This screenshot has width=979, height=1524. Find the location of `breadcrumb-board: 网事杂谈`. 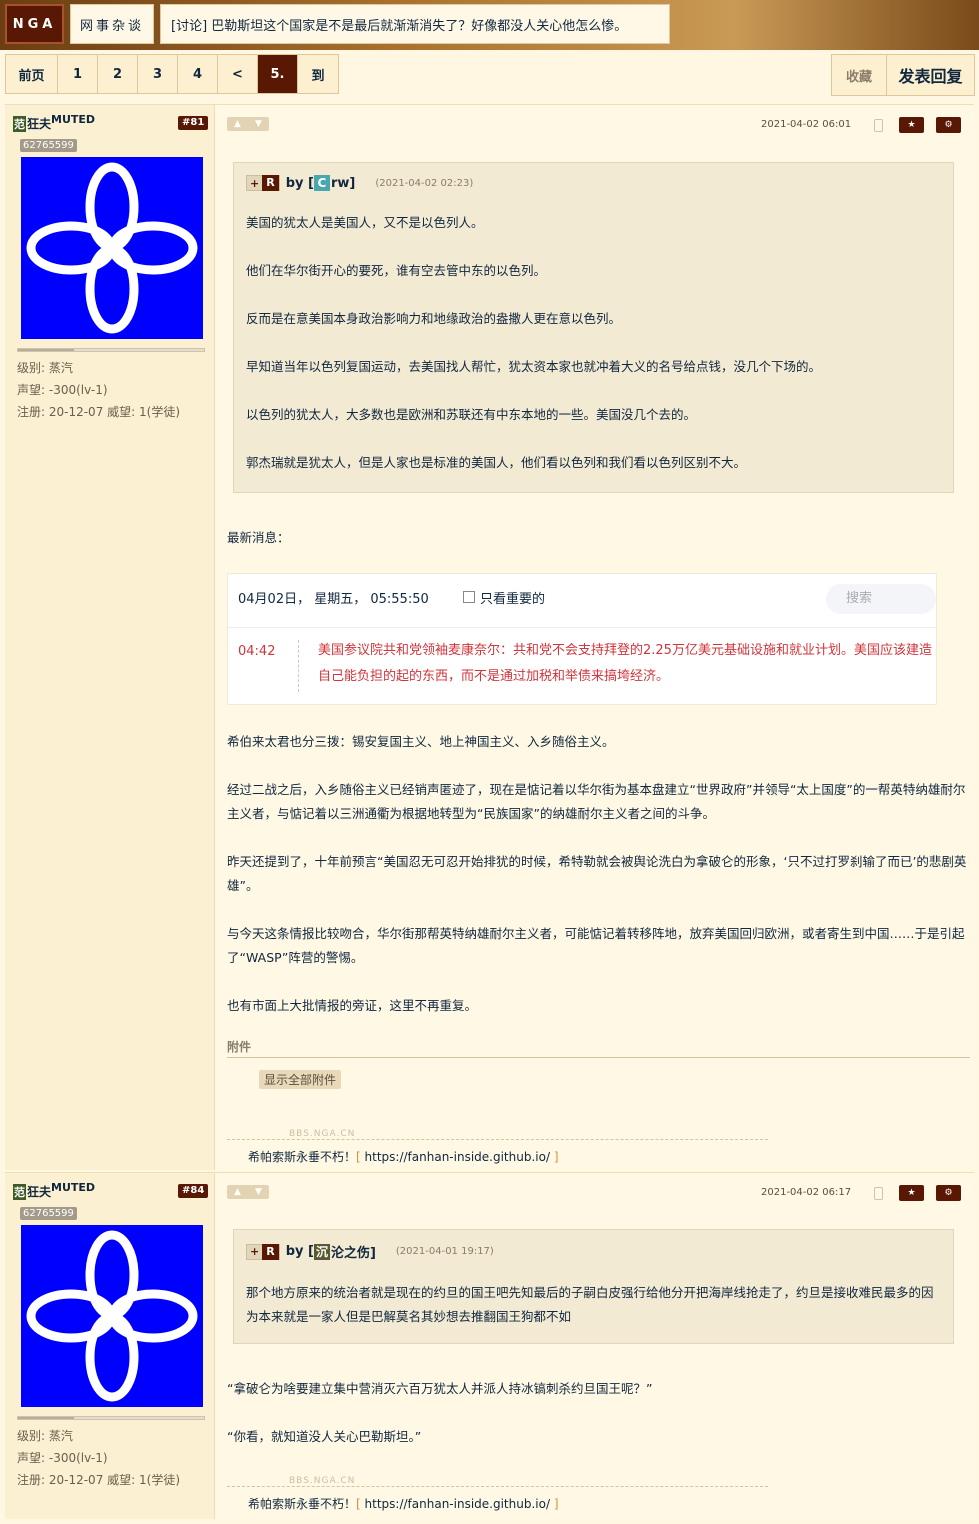

breadcrumb-board: 网事杂谈 is located at coordinates (112, 24).